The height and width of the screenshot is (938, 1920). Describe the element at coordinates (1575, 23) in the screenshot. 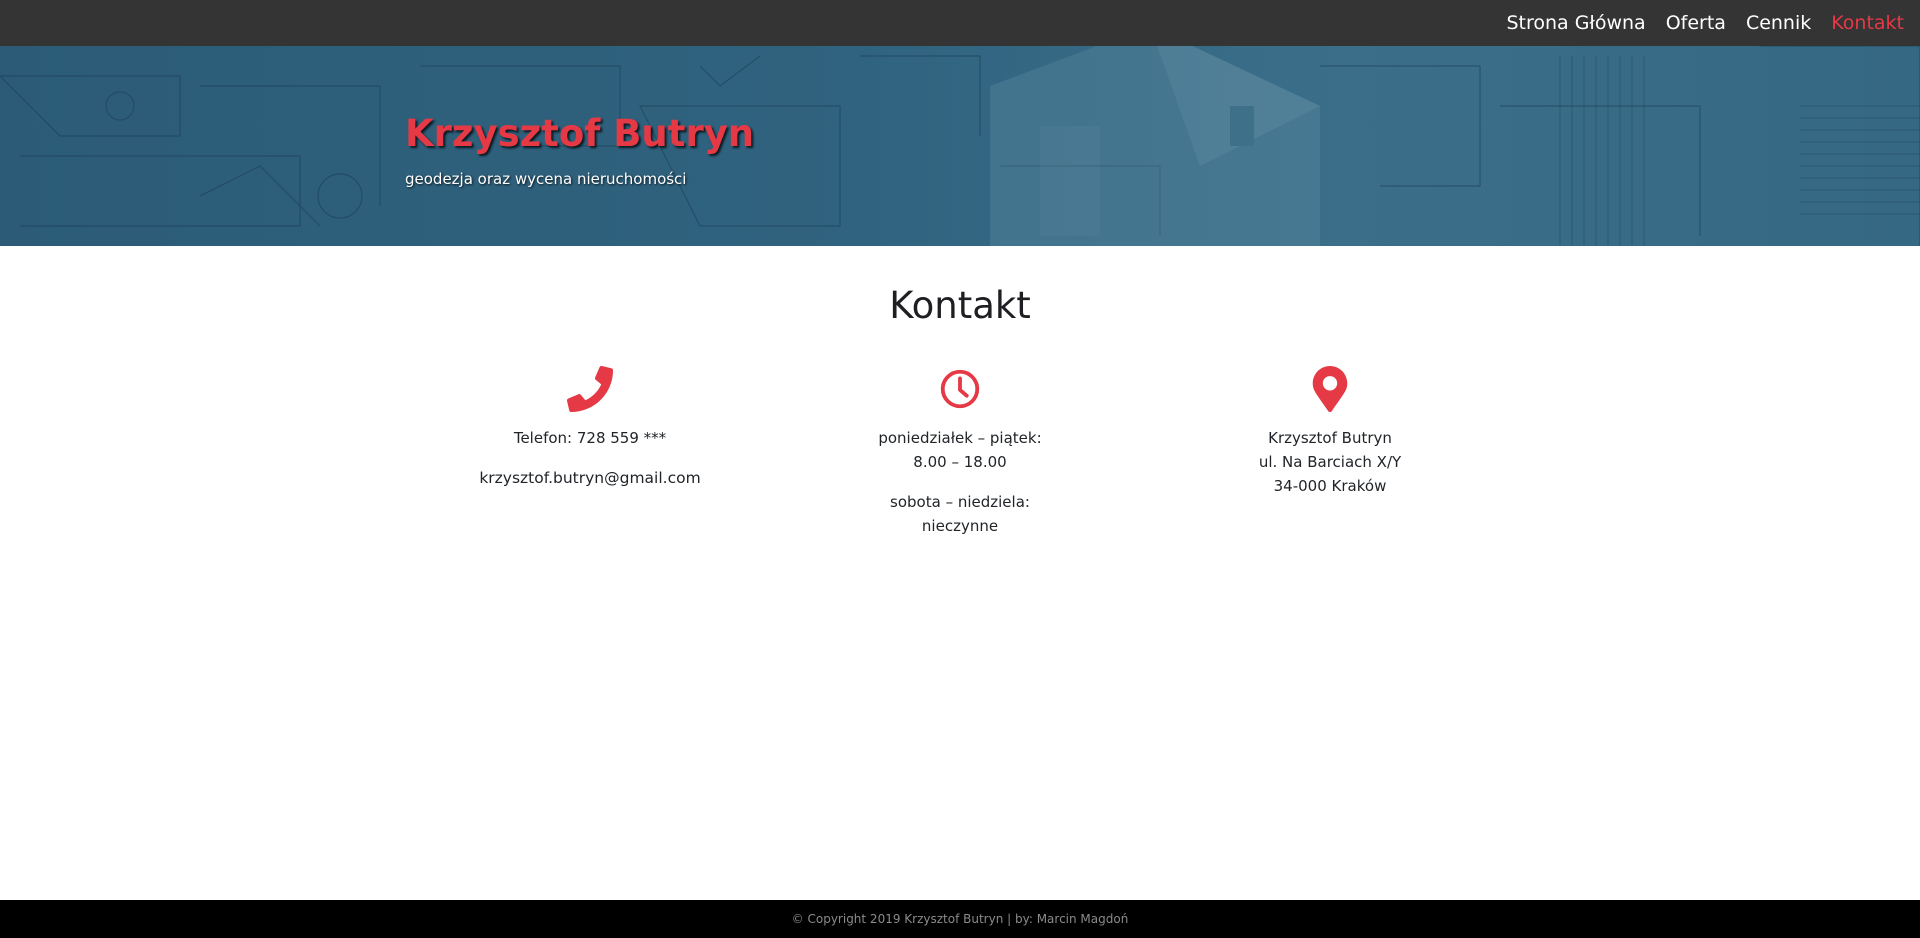

I see `nav-link-home: Strona Główna` at that location.